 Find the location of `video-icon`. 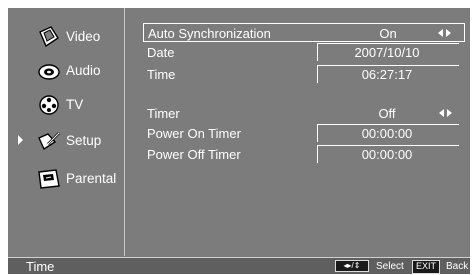

video-icon is located at coordinates (49, 37).